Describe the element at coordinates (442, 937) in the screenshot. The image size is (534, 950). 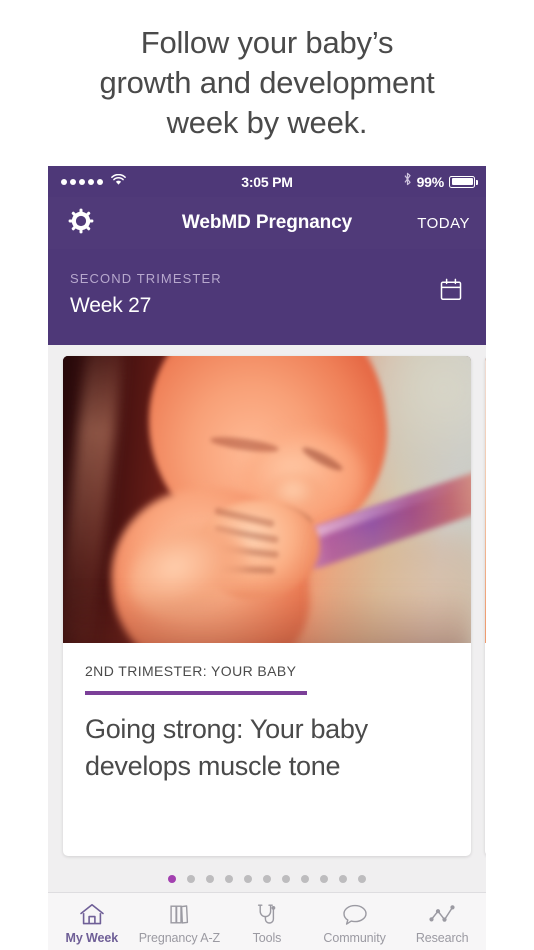
I see `tab-label: Research` at that location.